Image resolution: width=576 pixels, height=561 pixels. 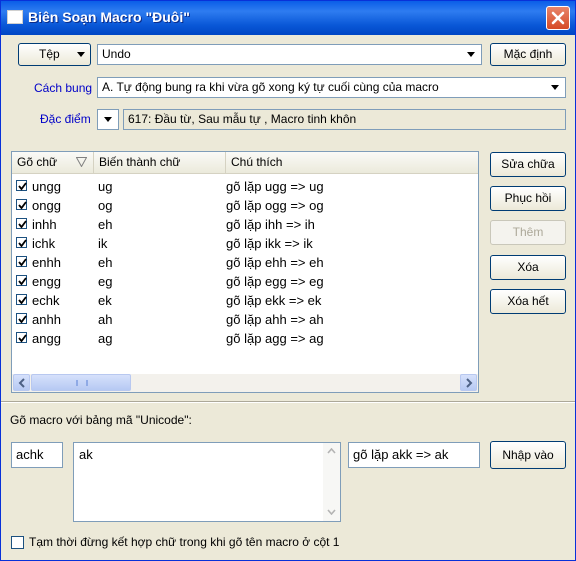 What do you see at coordinates (160, 162) in the screenshot?
I see `column-header-becomes: Biến thành chữ` at bounding box center [160, 162].